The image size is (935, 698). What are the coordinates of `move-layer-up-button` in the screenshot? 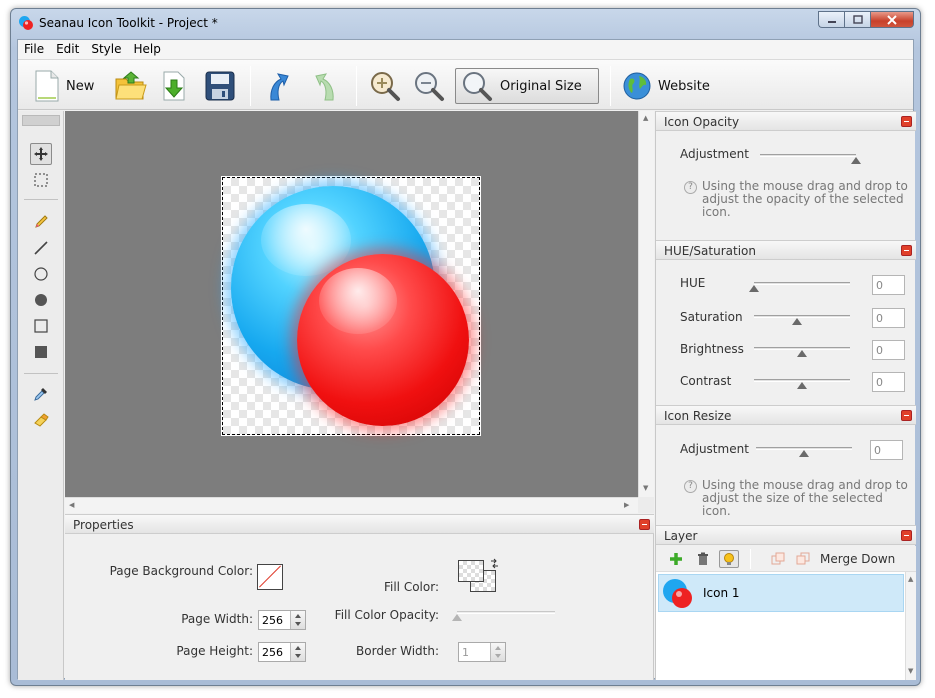 It's located at (778, 559).